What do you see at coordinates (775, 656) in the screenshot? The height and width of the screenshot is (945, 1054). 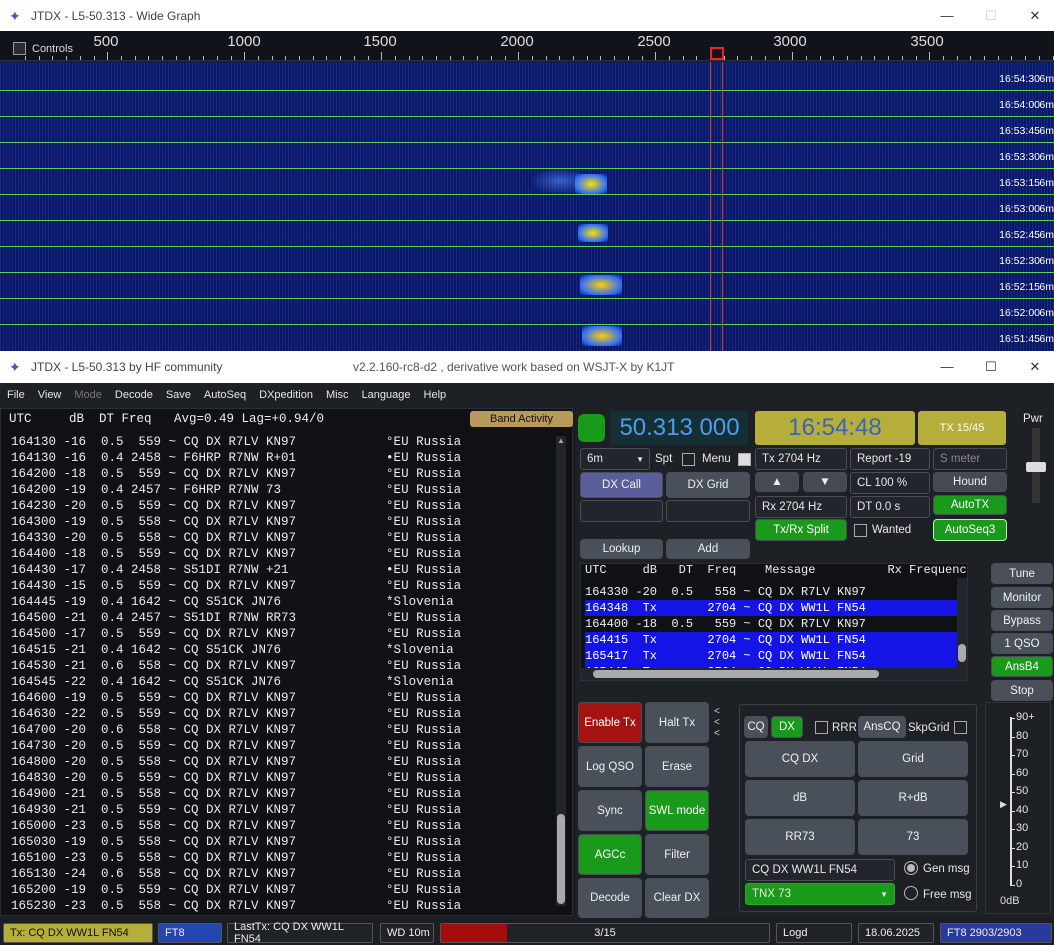 I see `tx-message-row: 165417 Tx 2704 ~ CQ DX WW1L FN54` at bounding box center [775, 656].